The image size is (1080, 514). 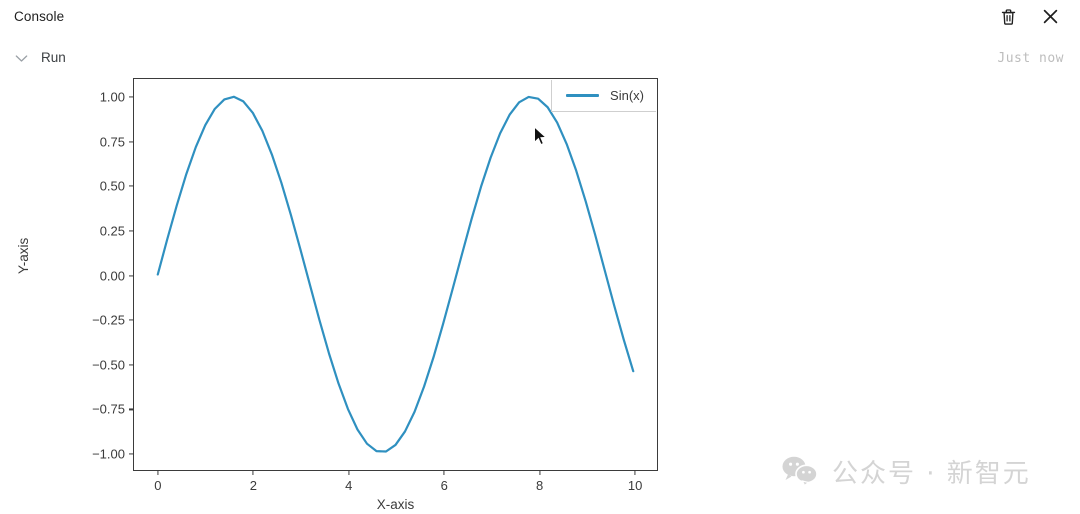 What do you see at coordinates (108, 454) in the screenshot?
I see `y-tick-label: −1.00` at bounding box center [108, 454].